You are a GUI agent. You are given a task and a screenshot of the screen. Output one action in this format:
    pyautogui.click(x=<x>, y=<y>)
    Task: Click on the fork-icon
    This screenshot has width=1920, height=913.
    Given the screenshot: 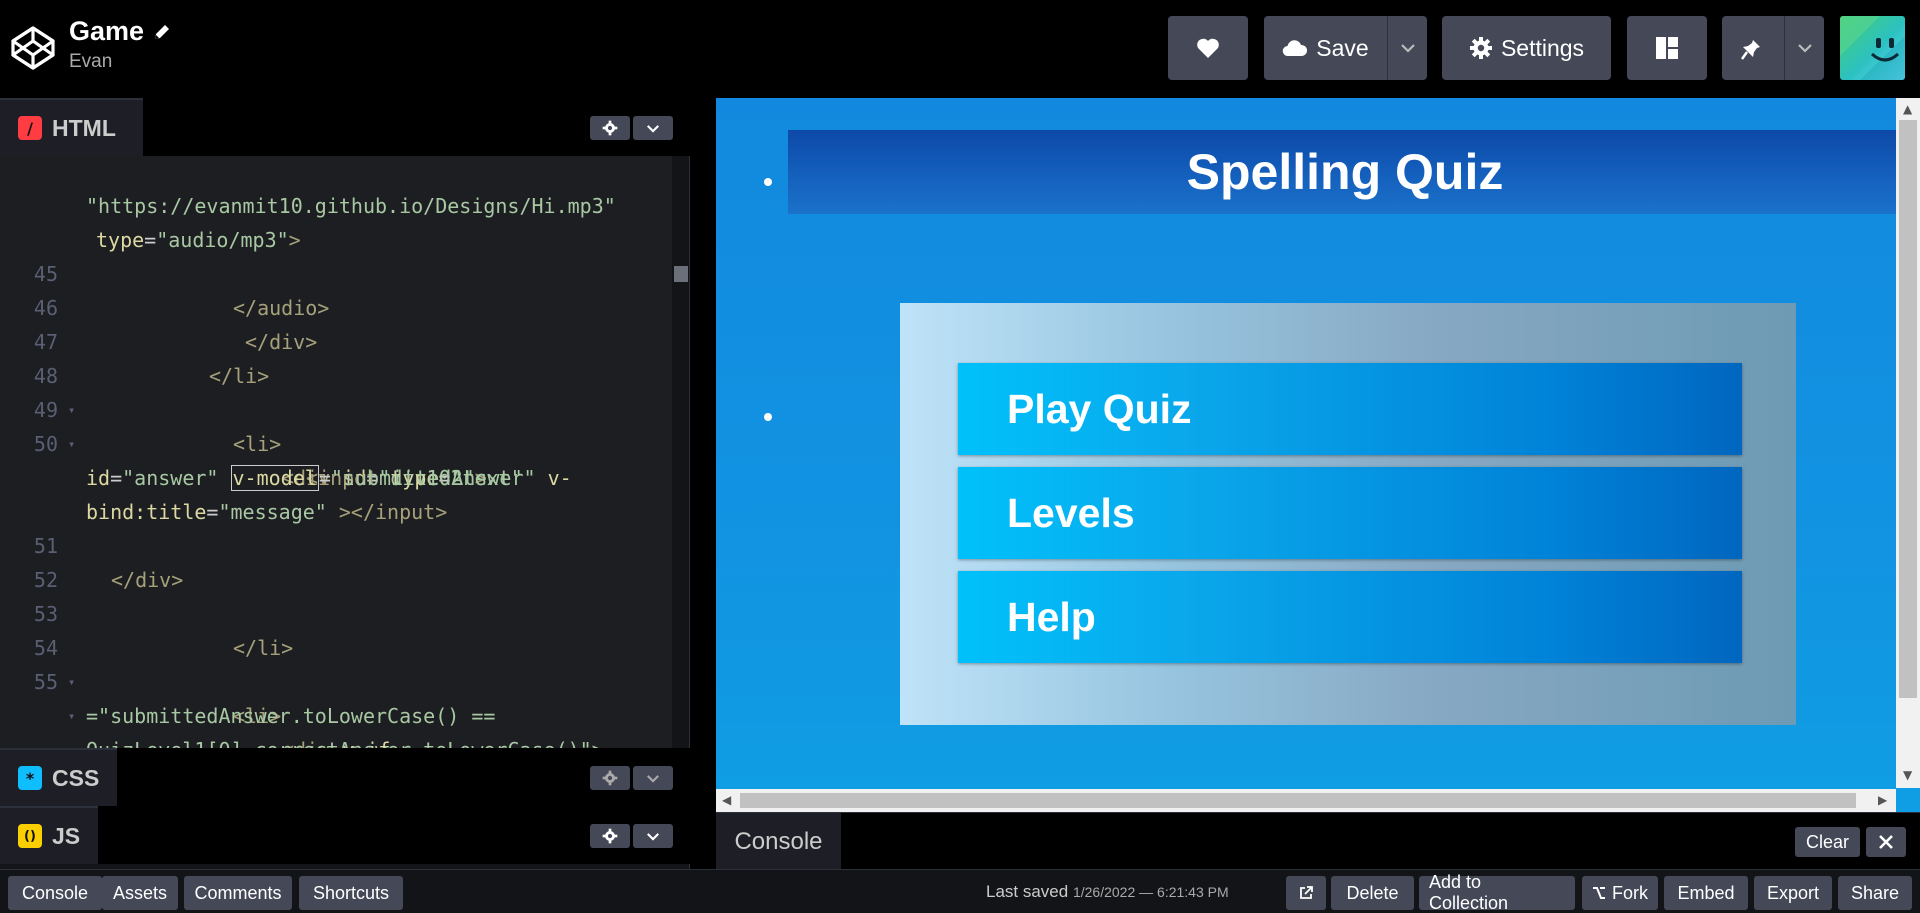 What is the action you would take?
    pyautogui.click(x=1599, y=893)
    